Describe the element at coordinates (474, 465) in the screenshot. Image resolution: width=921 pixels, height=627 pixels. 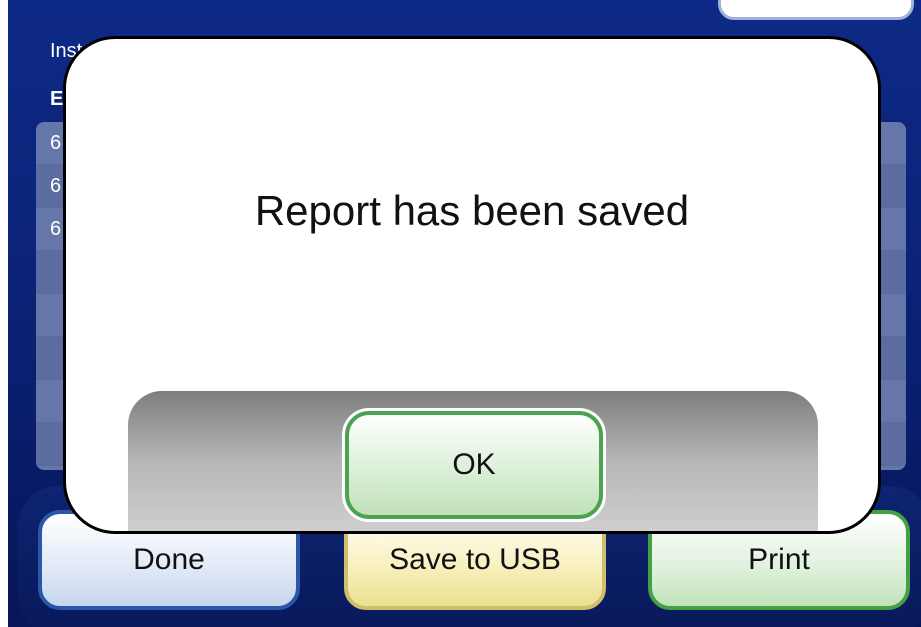
I see `ok-button: OK` at that location.